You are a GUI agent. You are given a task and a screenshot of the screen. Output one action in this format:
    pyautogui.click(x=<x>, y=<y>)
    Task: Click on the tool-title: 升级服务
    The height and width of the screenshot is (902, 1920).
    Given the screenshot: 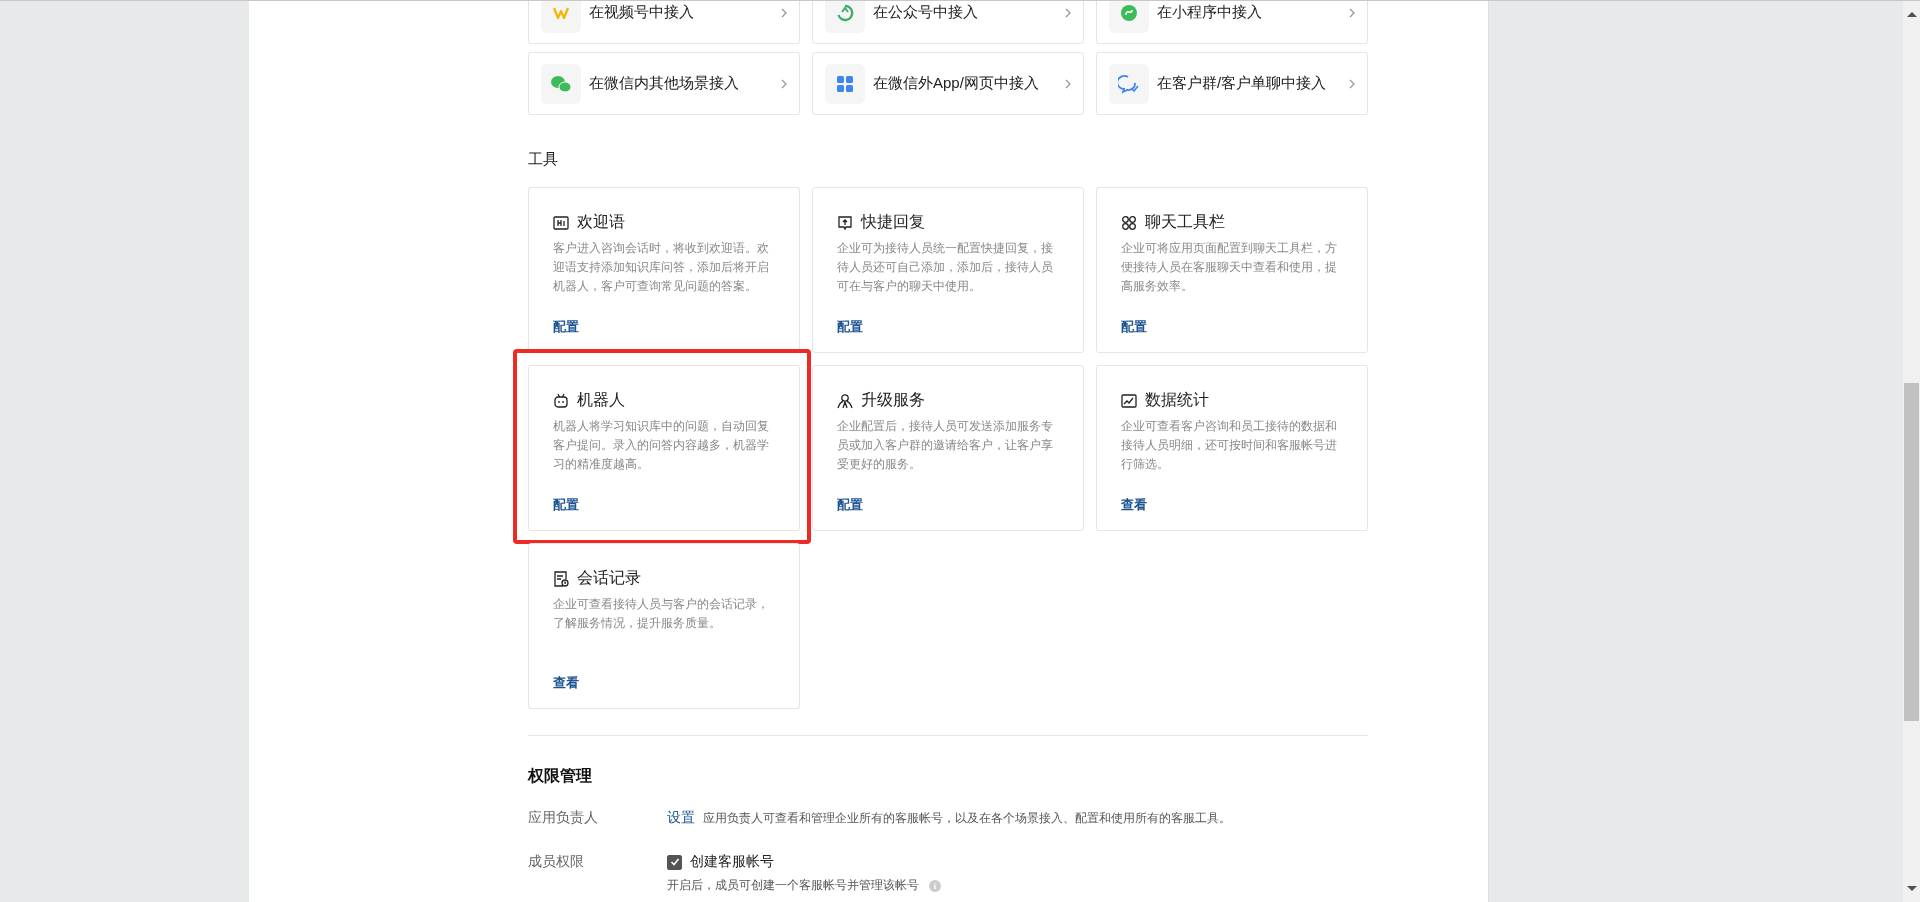 What is the action you would take?
    pyautogui.click(x=893, y=400)
    